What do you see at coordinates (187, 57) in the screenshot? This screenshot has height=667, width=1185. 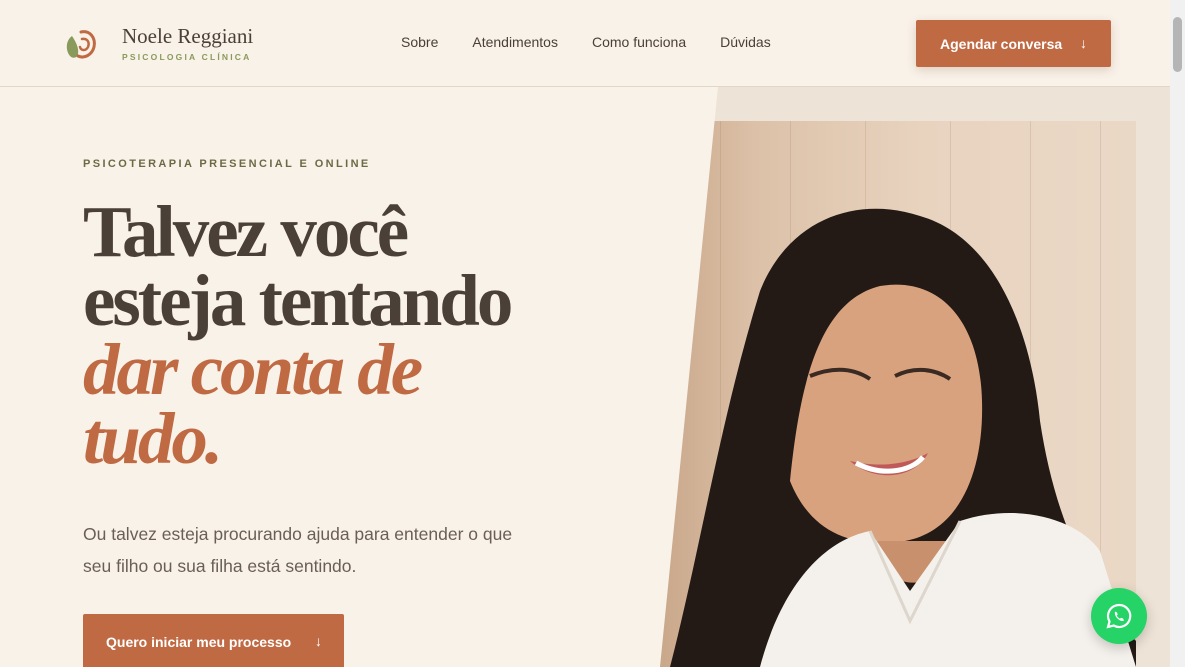 I see `brand-subtitle: PSICOLOGIA CLÍNICA` at bounding box center [187, 57].